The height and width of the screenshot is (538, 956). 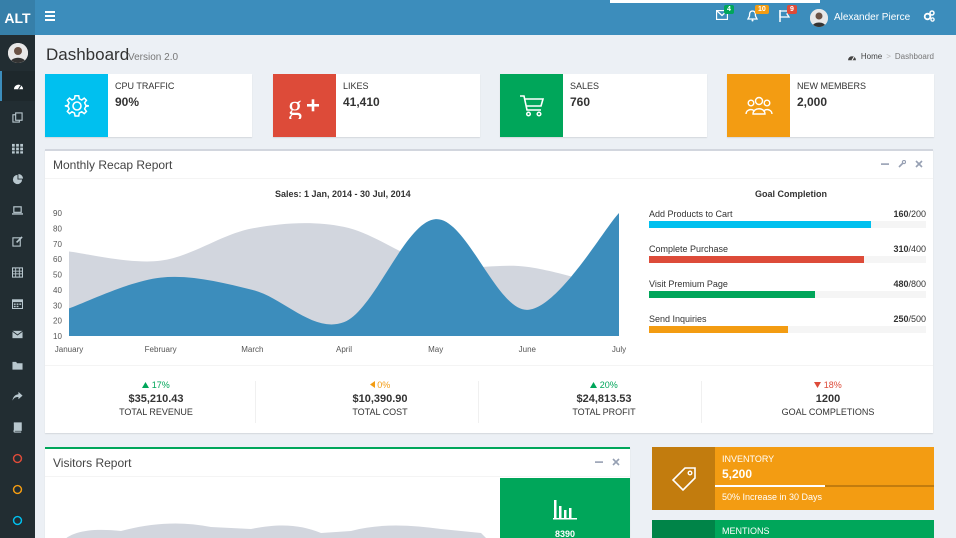 I want to click on inventory-progress-fill, so click(x=770, y=486).